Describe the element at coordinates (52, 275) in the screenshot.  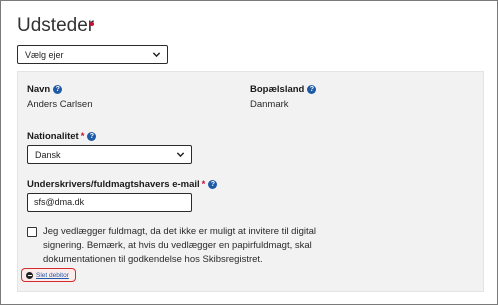
I see `delete-debtor-label: Slet debitor` at that location.